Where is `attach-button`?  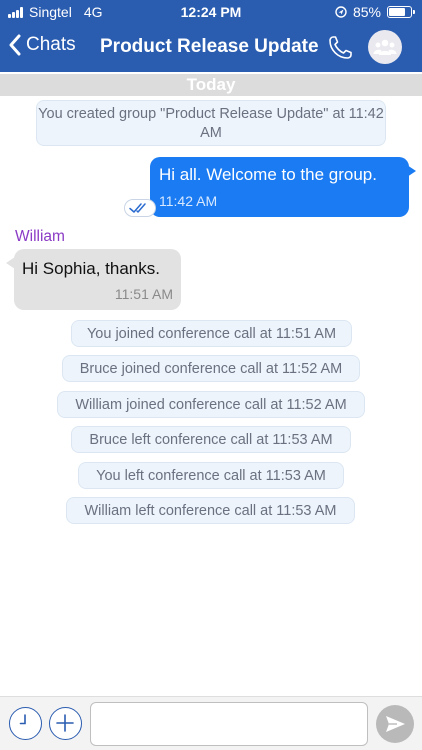 attach-button is located at coordinates (65, 723).